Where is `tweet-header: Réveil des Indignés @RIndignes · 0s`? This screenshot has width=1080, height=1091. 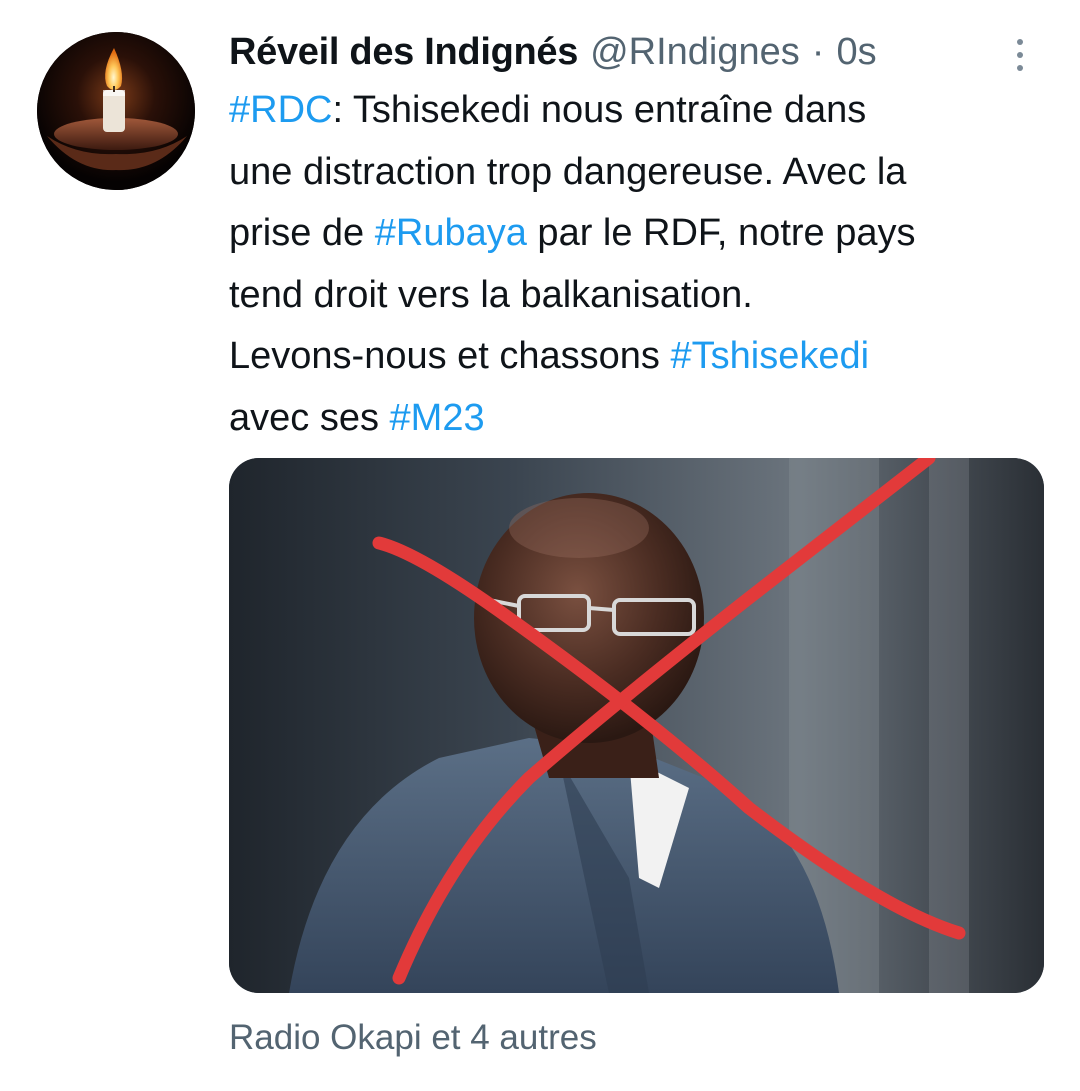 tweet-header: Réveil des Indignés @RIndignes · 0s is located at coordinates (553, 52).